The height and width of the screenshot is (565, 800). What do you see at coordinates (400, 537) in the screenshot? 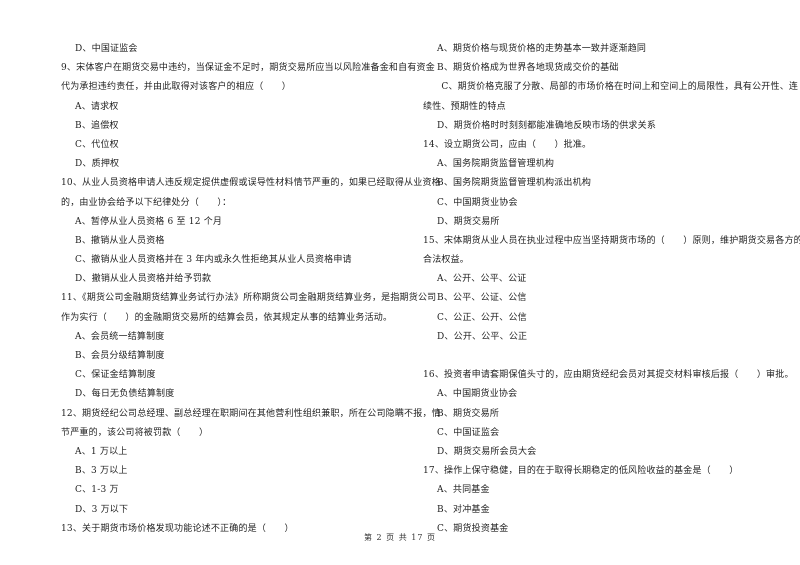
I see `page-footer: 第 2 页 共 17 页` at bounding box center [400, 537].